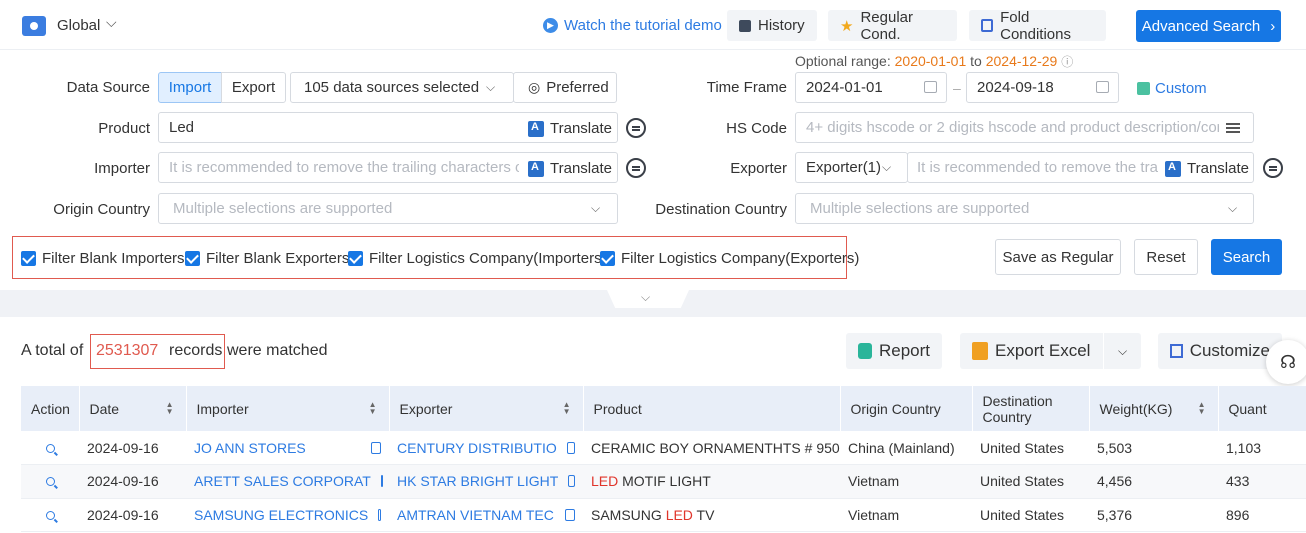 Image resolution: width=1306 pixels, height=533 pixels. I want to click on cell-product: SAMSUNG LED TV, so click(711, 515).